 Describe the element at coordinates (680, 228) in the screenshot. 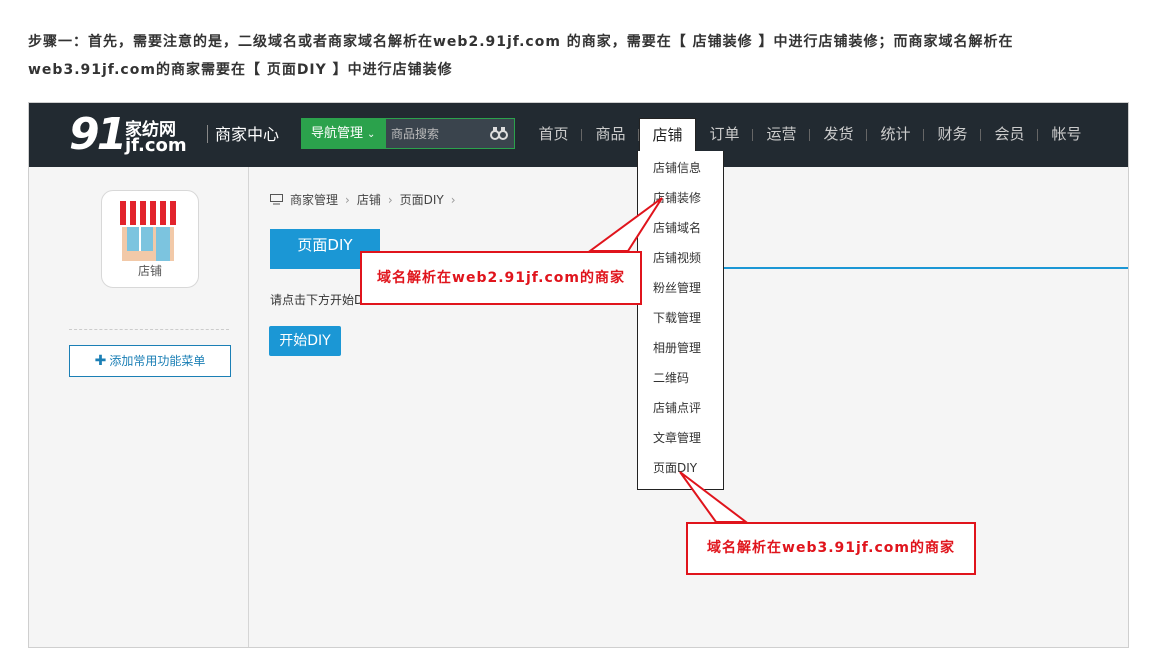

I see `dropdown-item-shop-domain: 店铺域名` at that location.